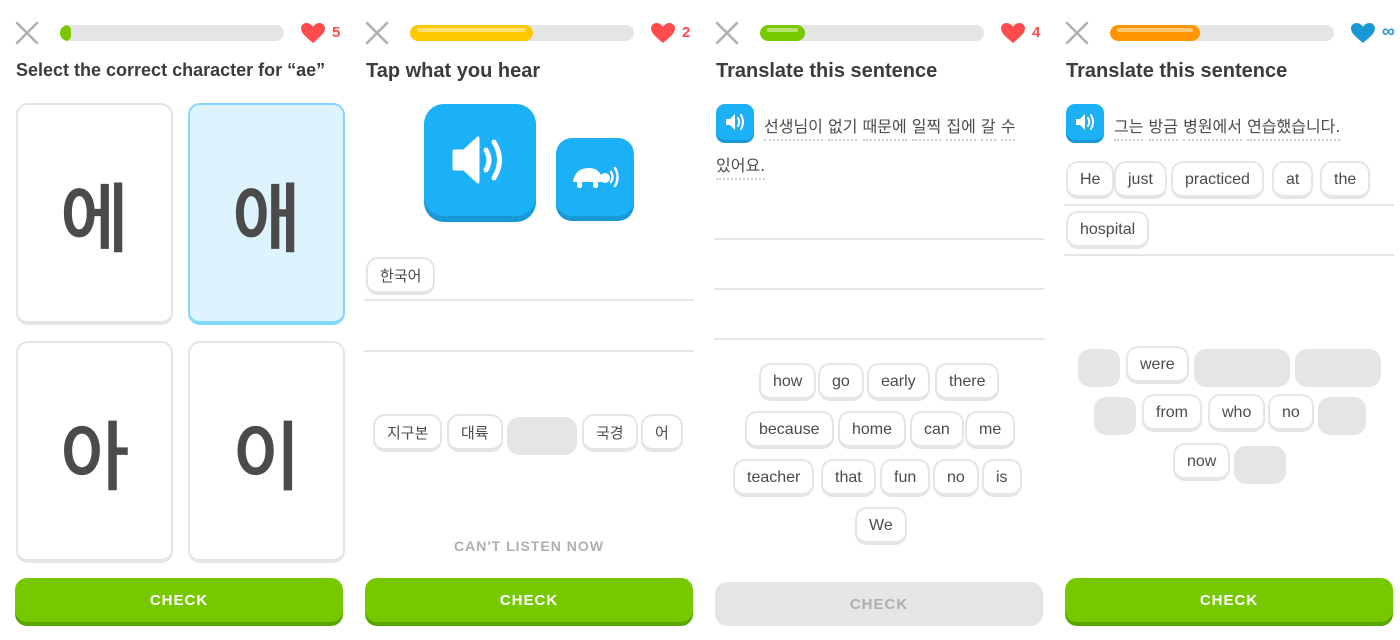  Describe the element at coordinates (884, 129) in the screenshot. I see `sentence-word: 때문에` at that location.